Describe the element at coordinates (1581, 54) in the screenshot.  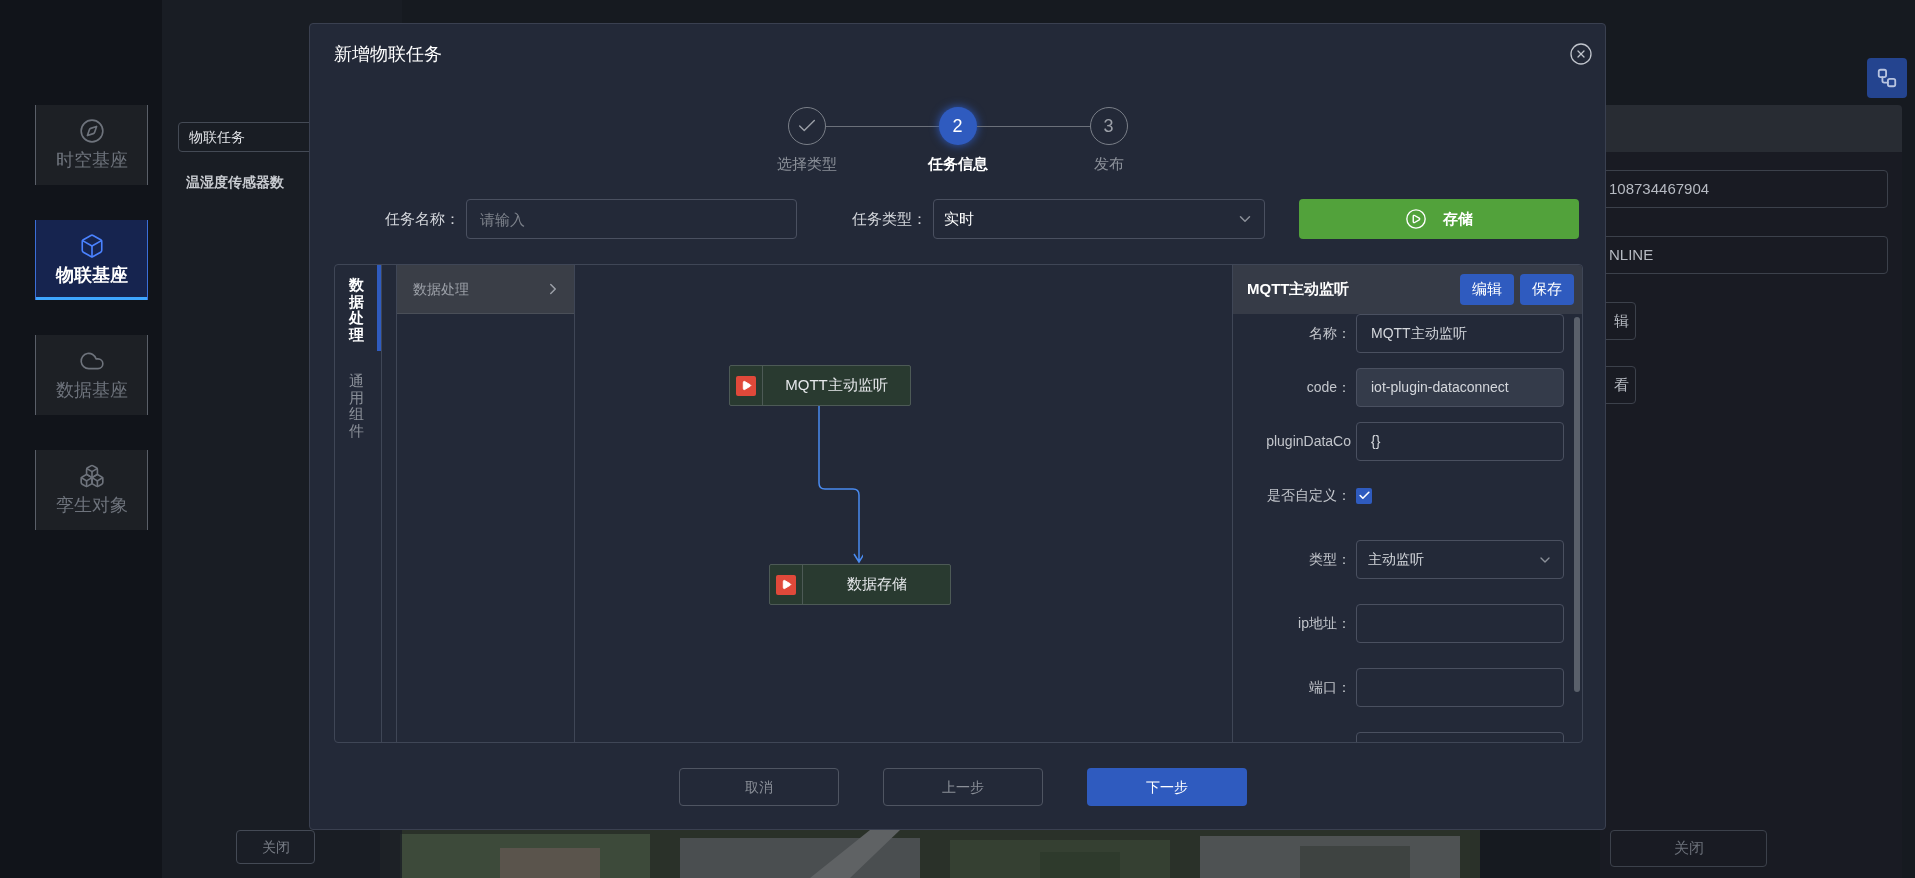
I see `close-icon` at that location.